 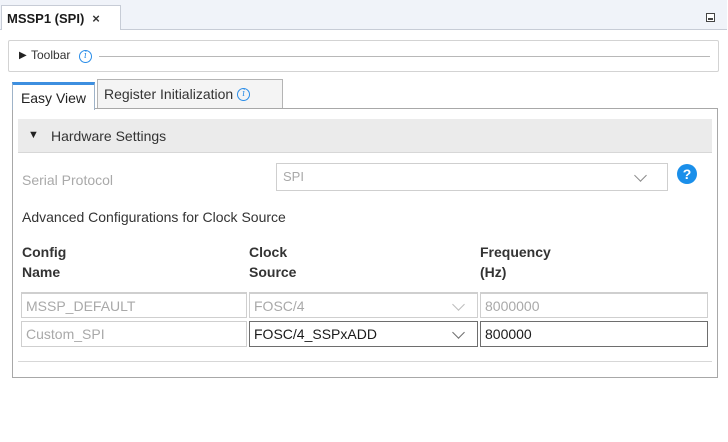 What do you see at coordinates (273, 272) in the screenshot?
I see `header-line: Source` at bounding box center [273, 272].